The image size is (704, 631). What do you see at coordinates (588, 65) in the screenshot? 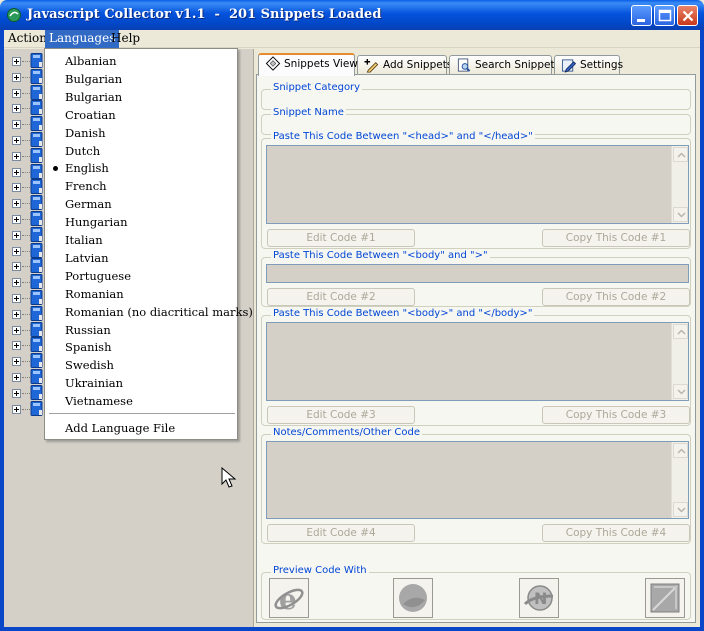
I see `tab-settings: Settings` at bounding box center [588, 65].